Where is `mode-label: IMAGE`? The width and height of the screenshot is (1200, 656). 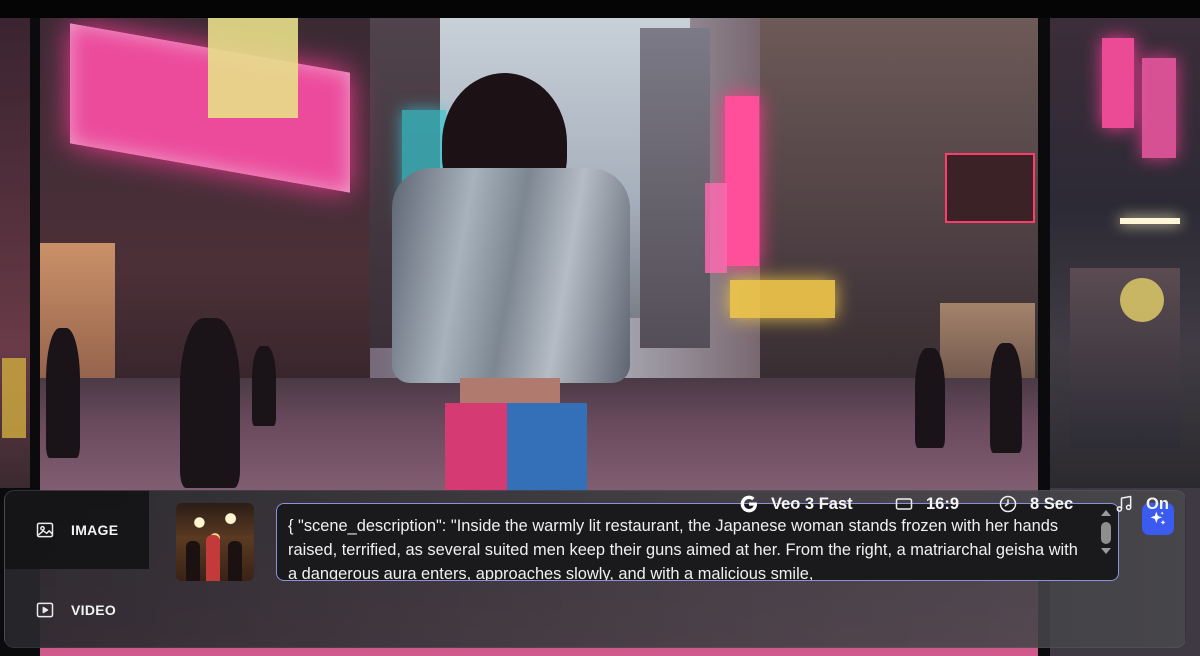 mode-label: IMAGE is located at coordinates (95, 530).